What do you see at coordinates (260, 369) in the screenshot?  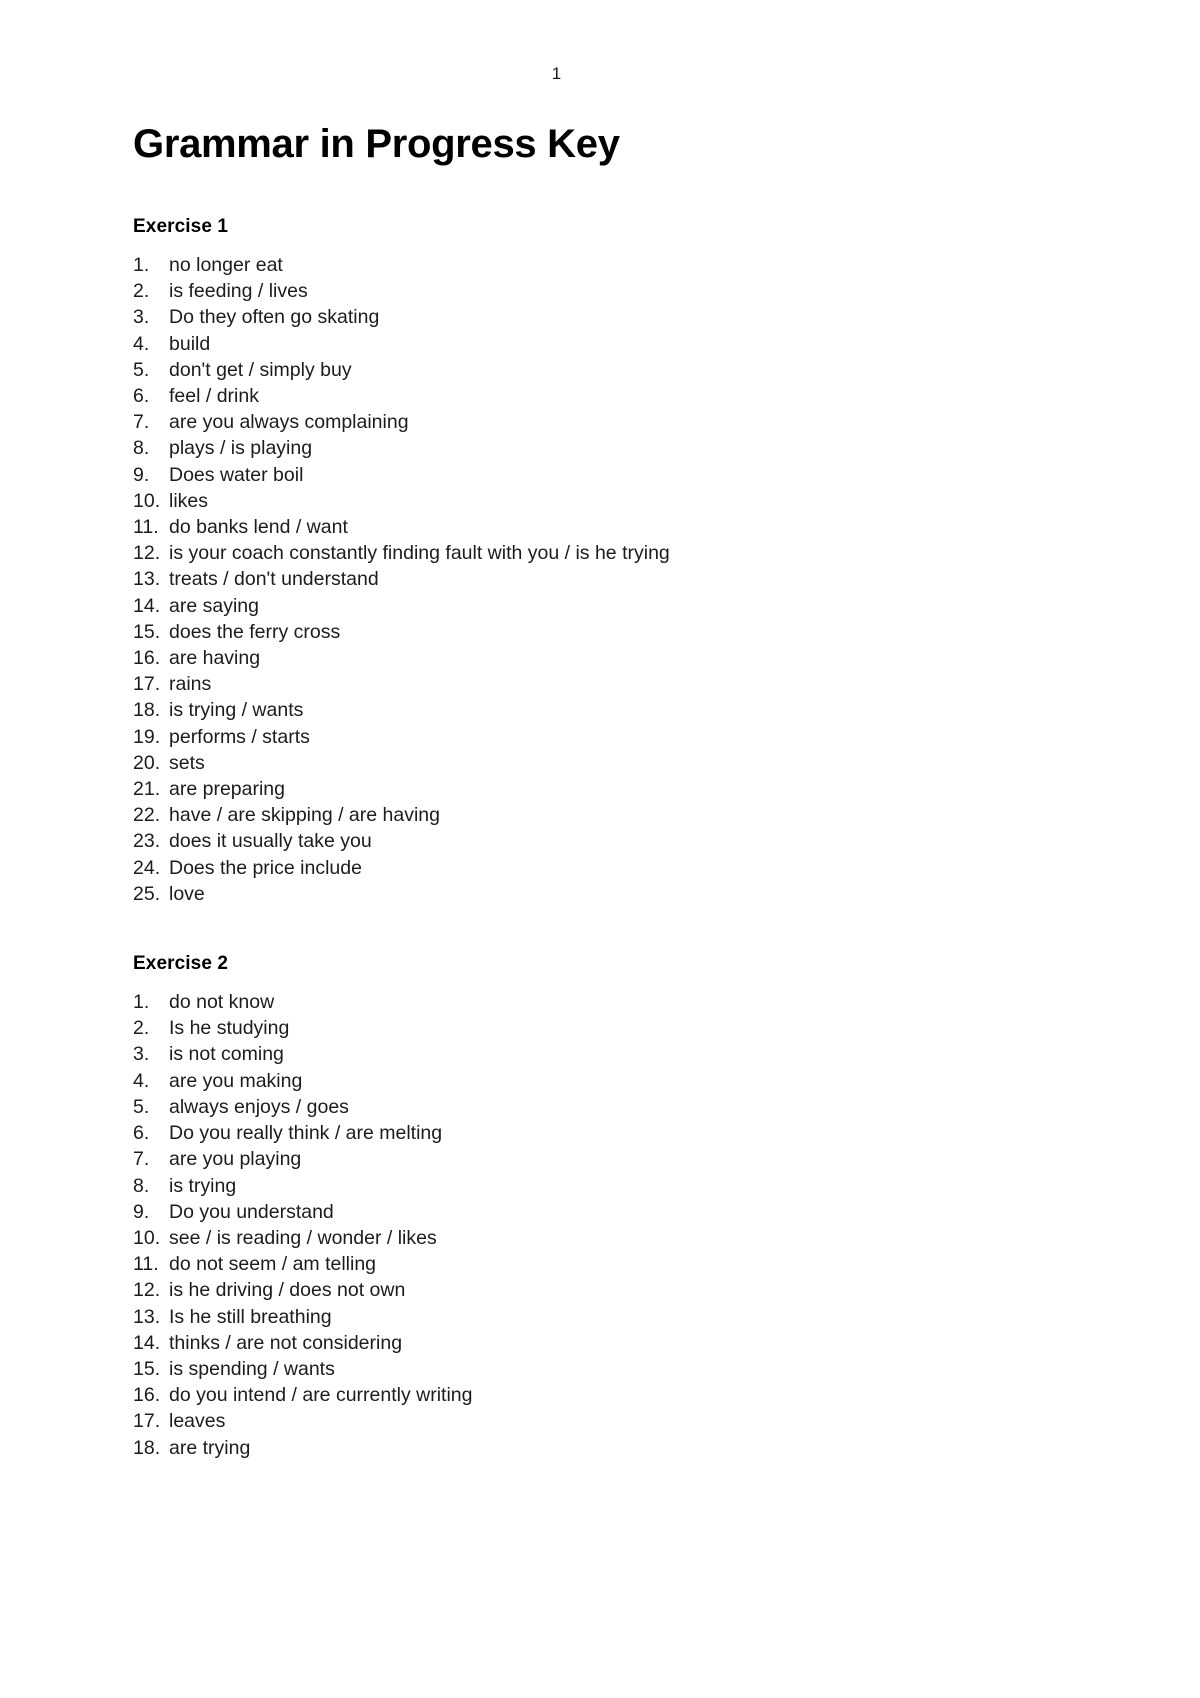 I see `list-item-text: don't get / simply buy` at bounding box center [260, 369].